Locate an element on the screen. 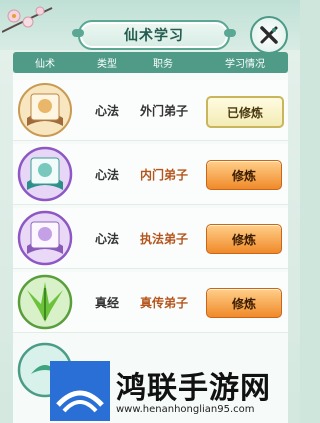 This screenshot has width=320, height=423. close-brush-icon is located at coordinates (269, 35).